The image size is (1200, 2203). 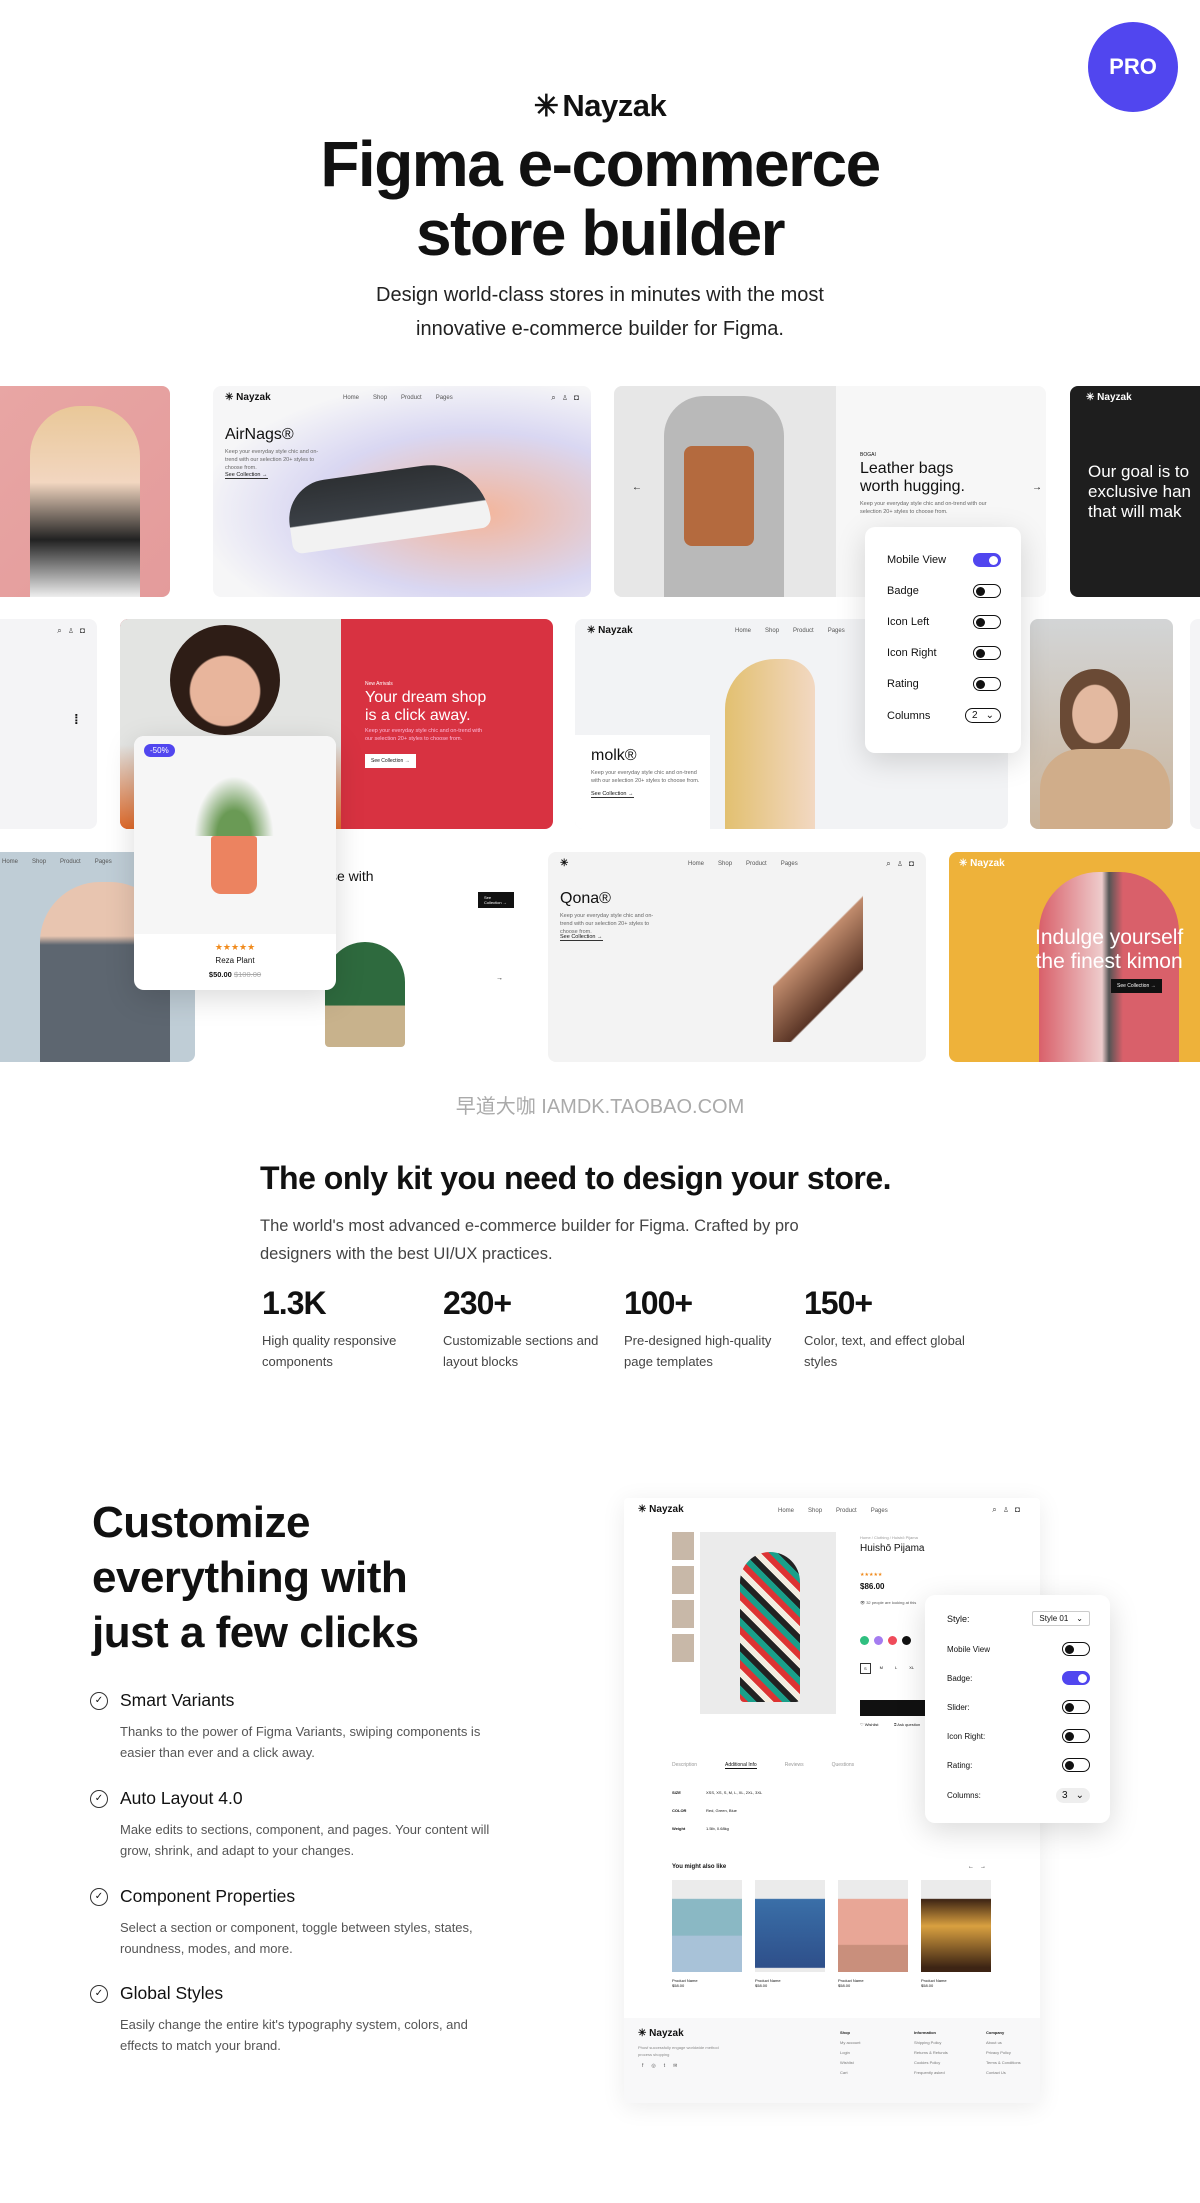 I want to click on asterisk-logo-icon: ✳, so click(x=546, y=106).